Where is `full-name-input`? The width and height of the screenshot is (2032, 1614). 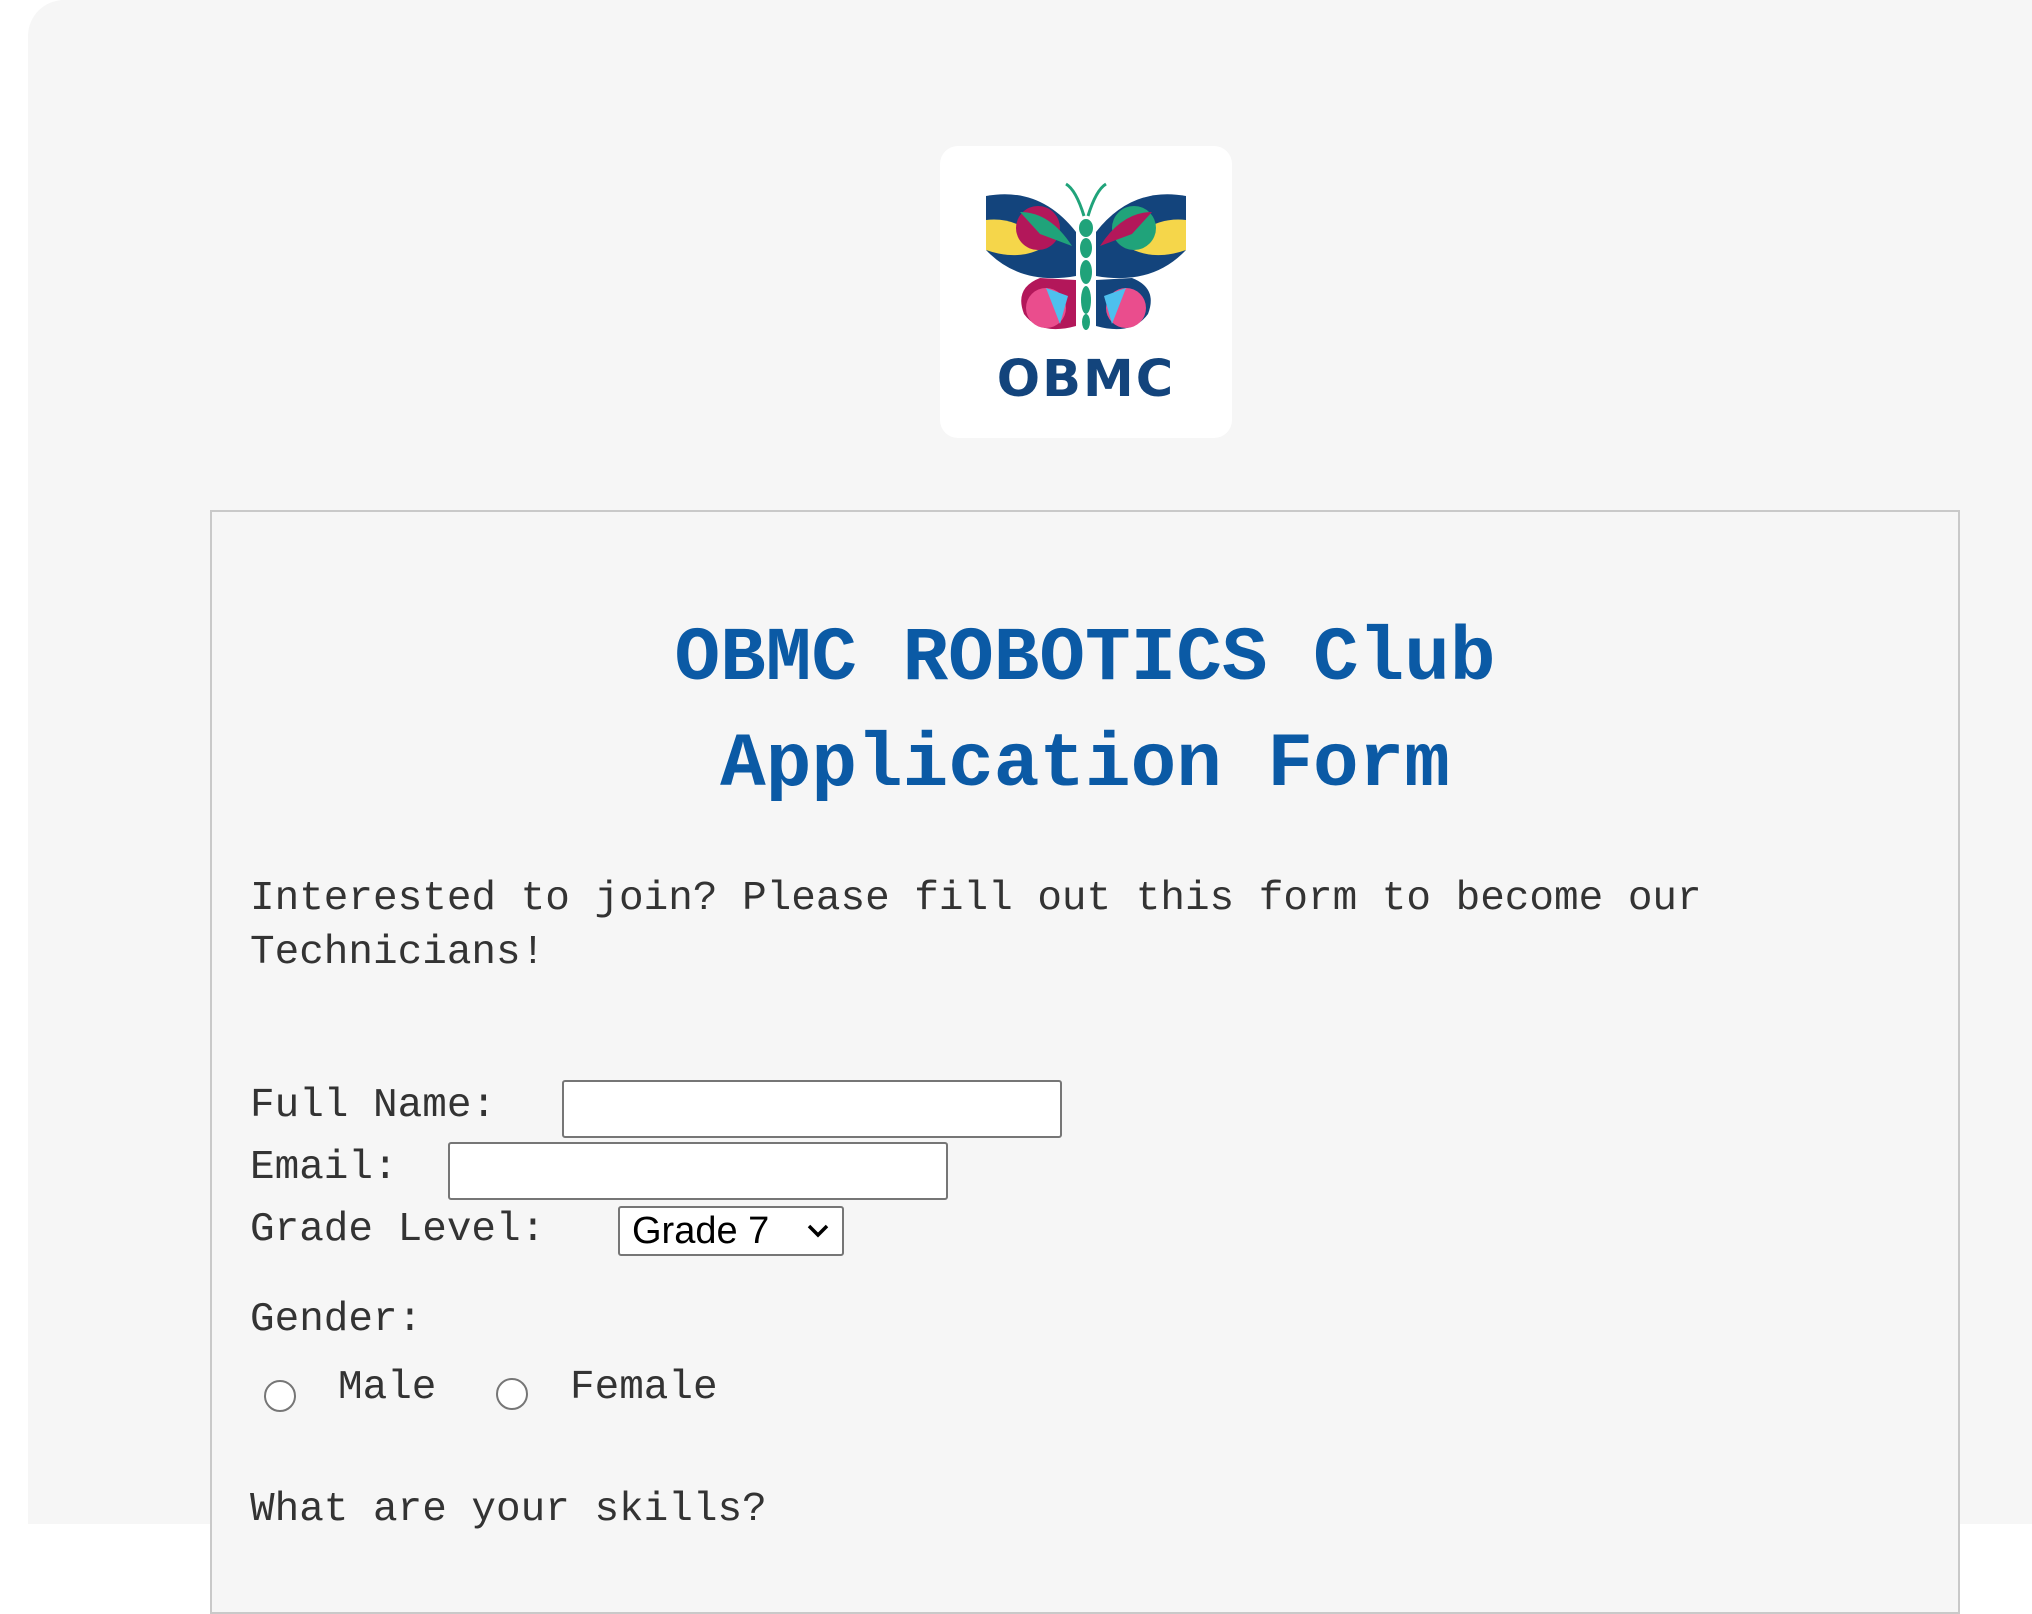 full-name-input is located at coordinates (812, 1109).